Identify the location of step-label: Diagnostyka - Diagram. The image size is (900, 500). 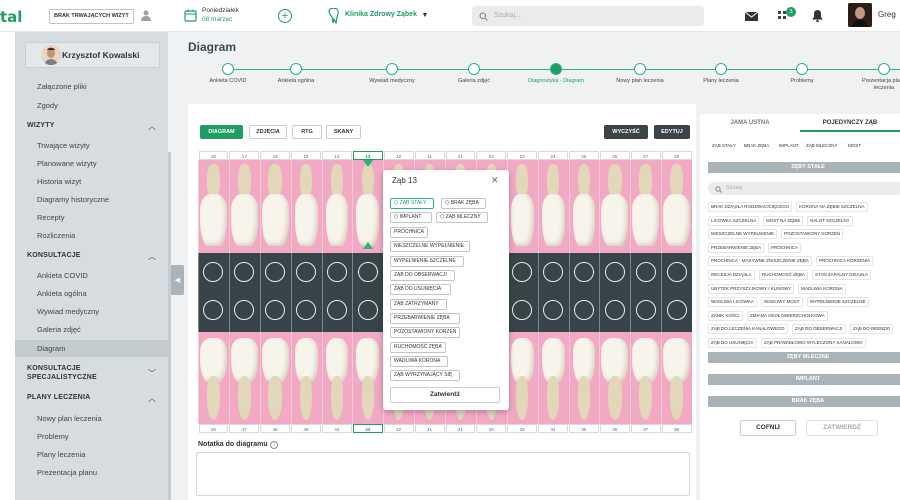
(556, 81).